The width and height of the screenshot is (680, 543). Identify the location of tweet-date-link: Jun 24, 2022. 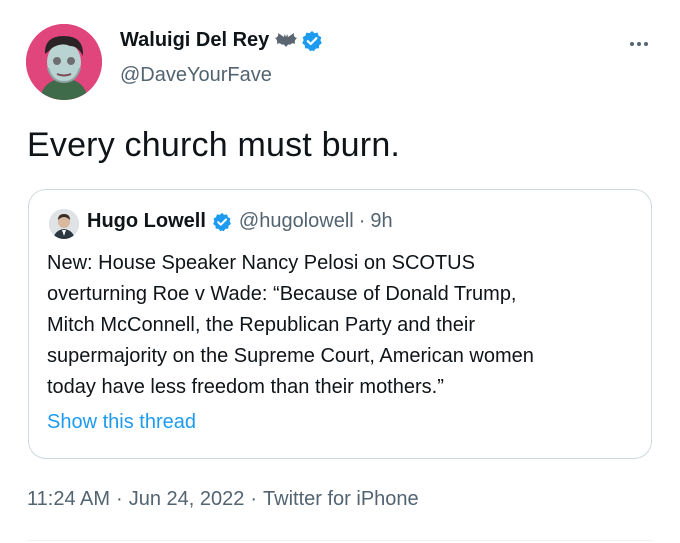
(187, 499).